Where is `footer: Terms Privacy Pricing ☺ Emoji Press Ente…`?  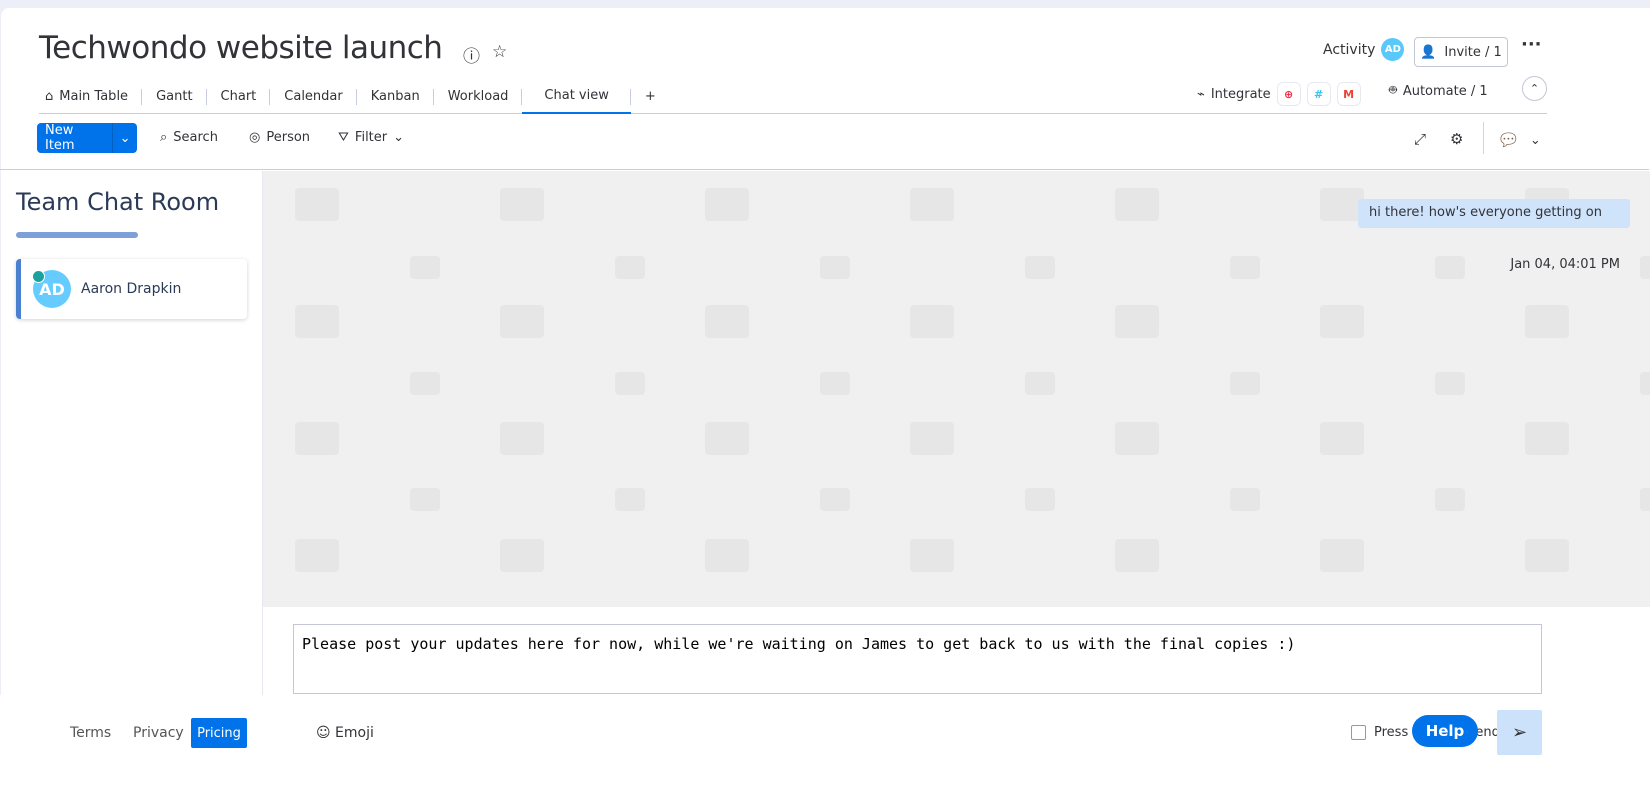 footer: Terms Privacy Pricing ☺ Emoji Press Ente… is located at coordinates (825, 748).